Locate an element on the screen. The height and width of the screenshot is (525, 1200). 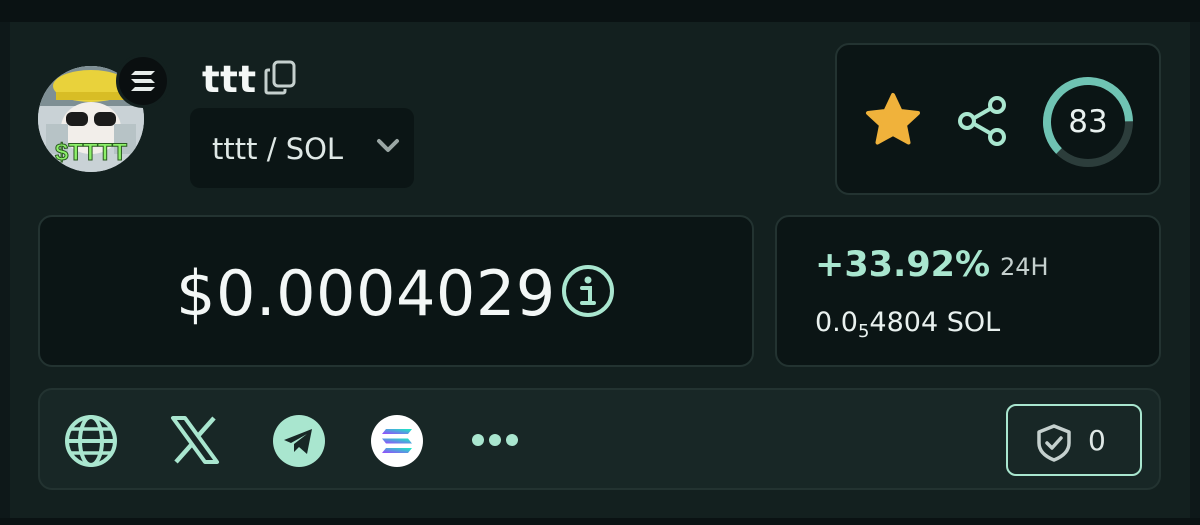
info-icon is located at coordinates (588, 291).